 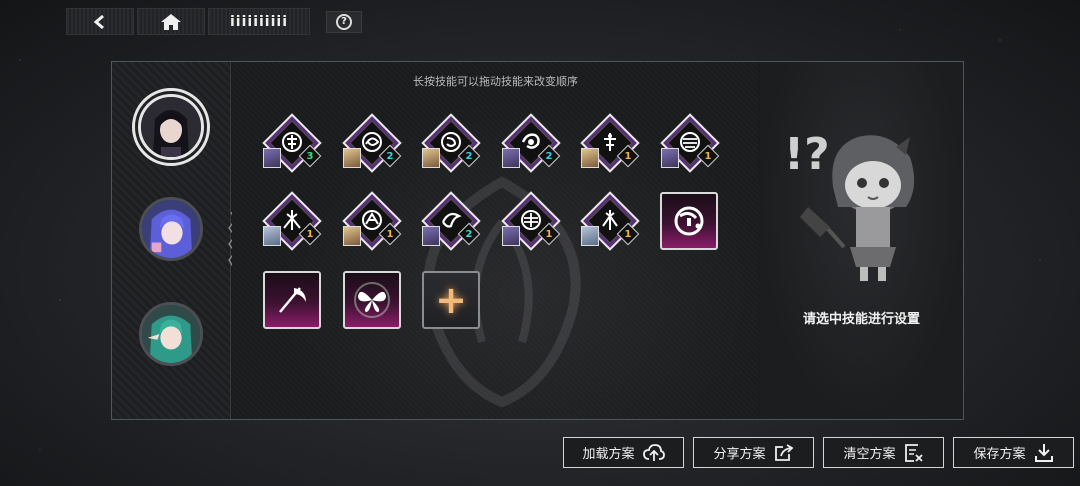 I want to click on skill-level: 3, so click(x=310, y=156).